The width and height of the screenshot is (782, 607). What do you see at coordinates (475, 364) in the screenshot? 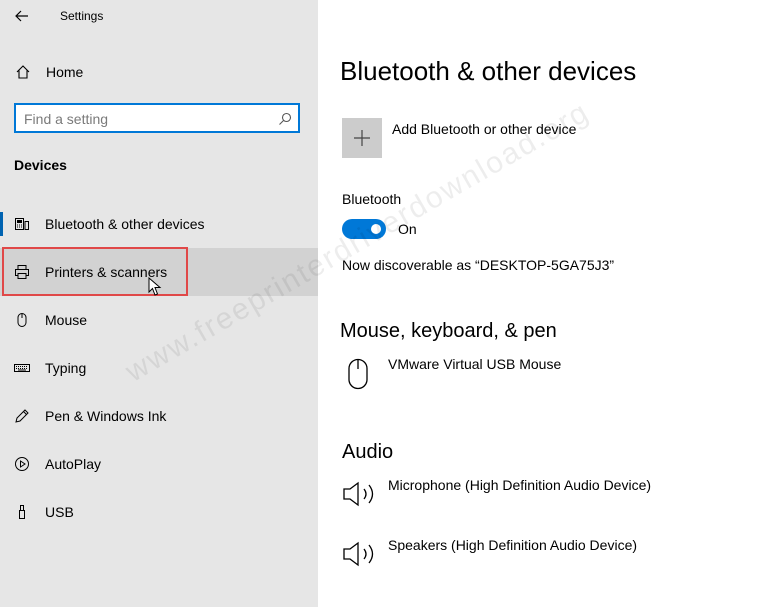
I see `device-name: VMware Virtual USB Mouse` at bounding box center [475, 364].